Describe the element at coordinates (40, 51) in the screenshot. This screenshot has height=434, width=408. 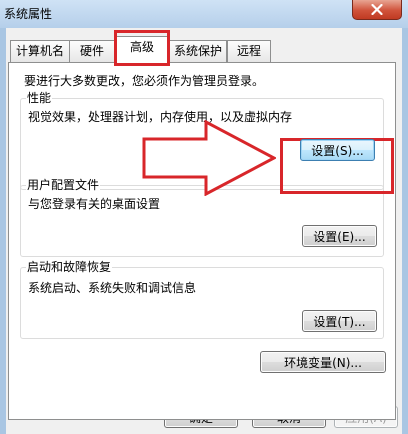
I see `tab-computer-name: 计算机名` at that location.